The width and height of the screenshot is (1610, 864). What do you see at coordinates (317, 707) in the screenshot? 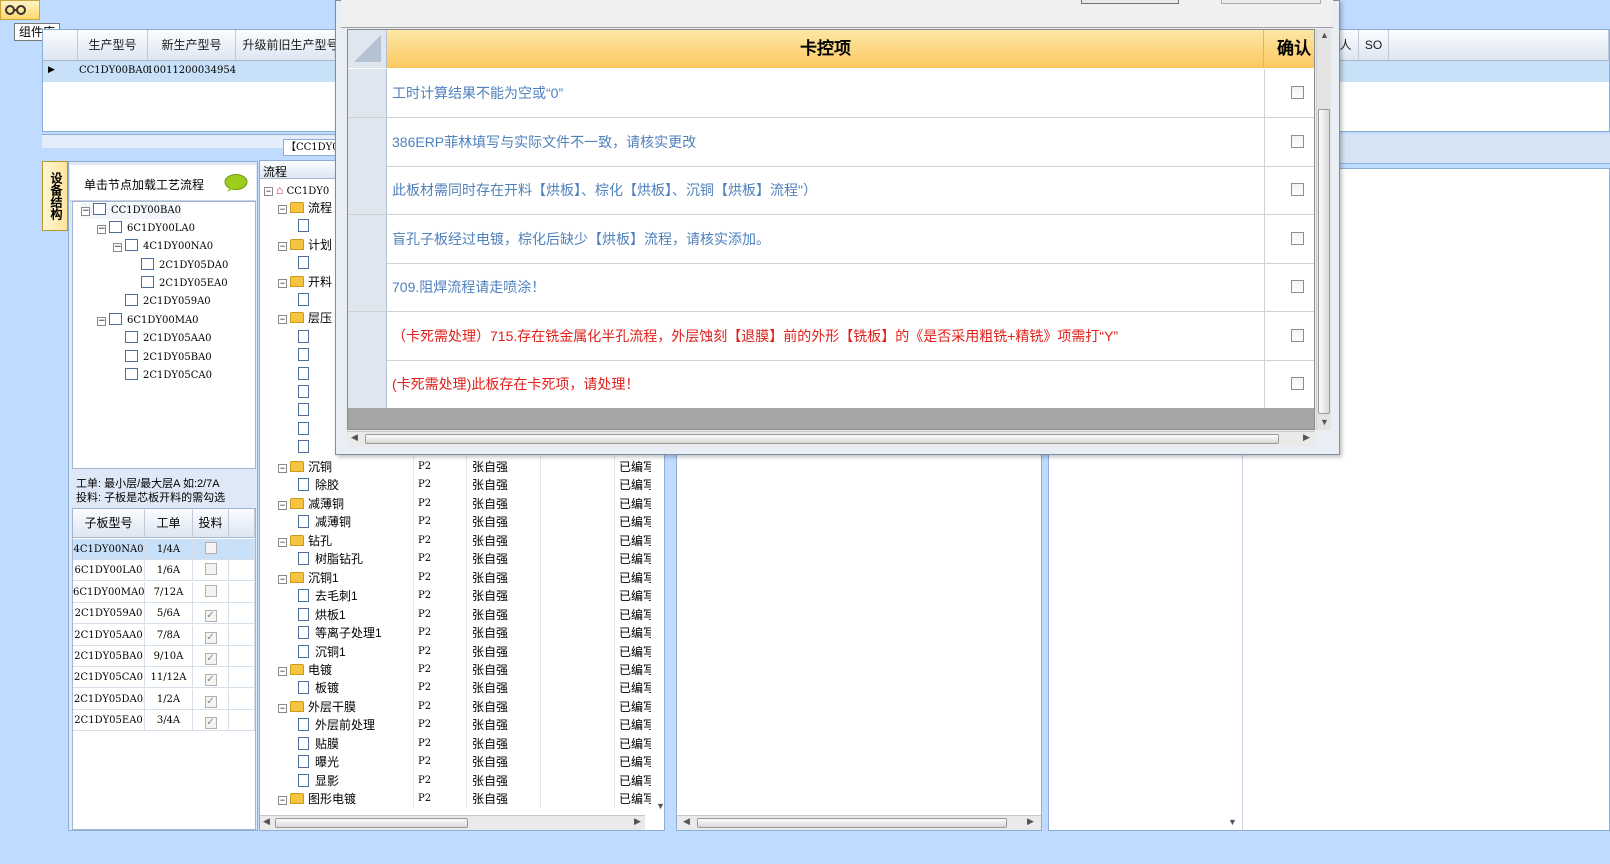
I see `process-node: − 外层干膜` at bounding box center [317, 707].